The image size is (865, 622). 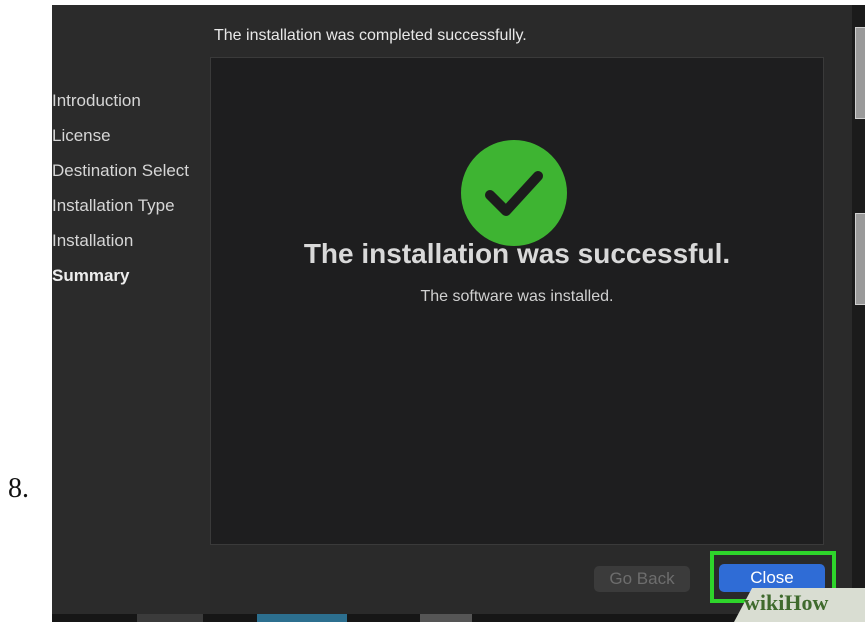 I want to click on sidebar-item-installation: Installation, so click(x=131, y=241).